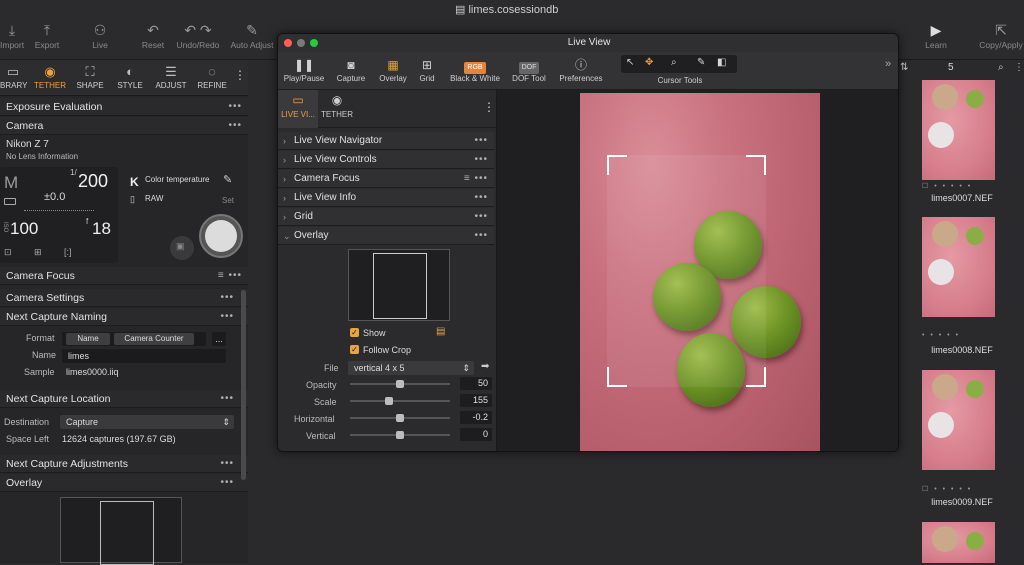 Image resolution: width=1024 pixels, height=565 pixels. I want to click on tab-adjust: ☰ ADJUST, so click(171, 76).